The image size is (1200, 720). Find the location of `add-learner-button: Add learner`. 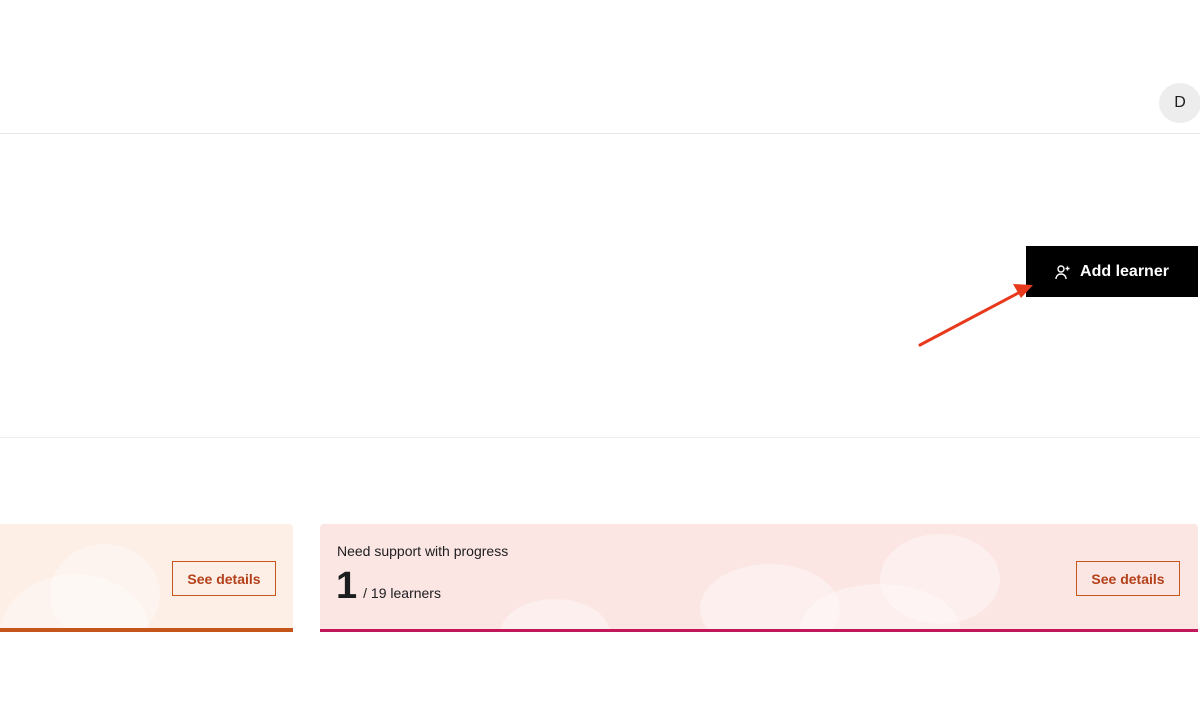

add-learner-button: Add learner is located at coordinates (1112, 271).